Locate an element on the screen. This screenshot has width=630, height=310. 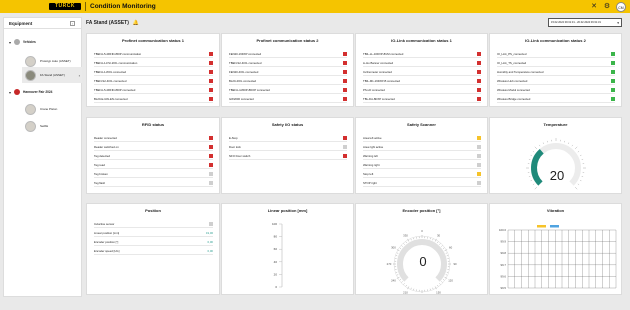
status-row: Inclinometer connected is located at coordinates (422, 72).